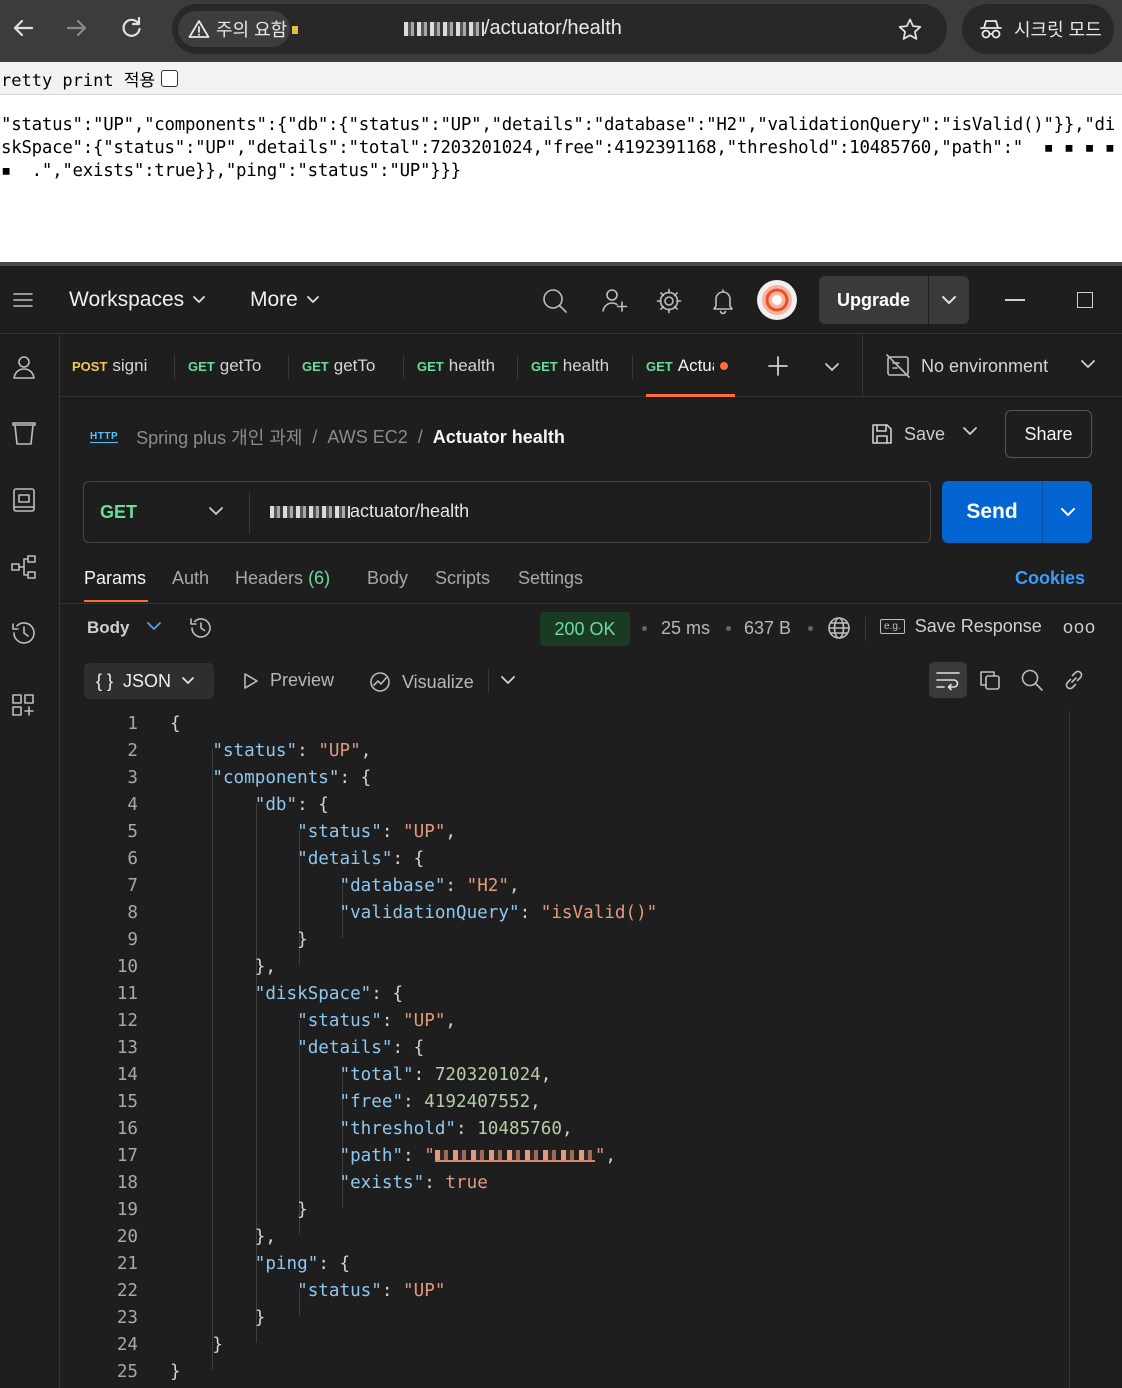 This screenshot has width=1122, height=1388. Describe the element at coordinates (669, 301) in the screenshot. I see `settings-gear-icon` at that location.